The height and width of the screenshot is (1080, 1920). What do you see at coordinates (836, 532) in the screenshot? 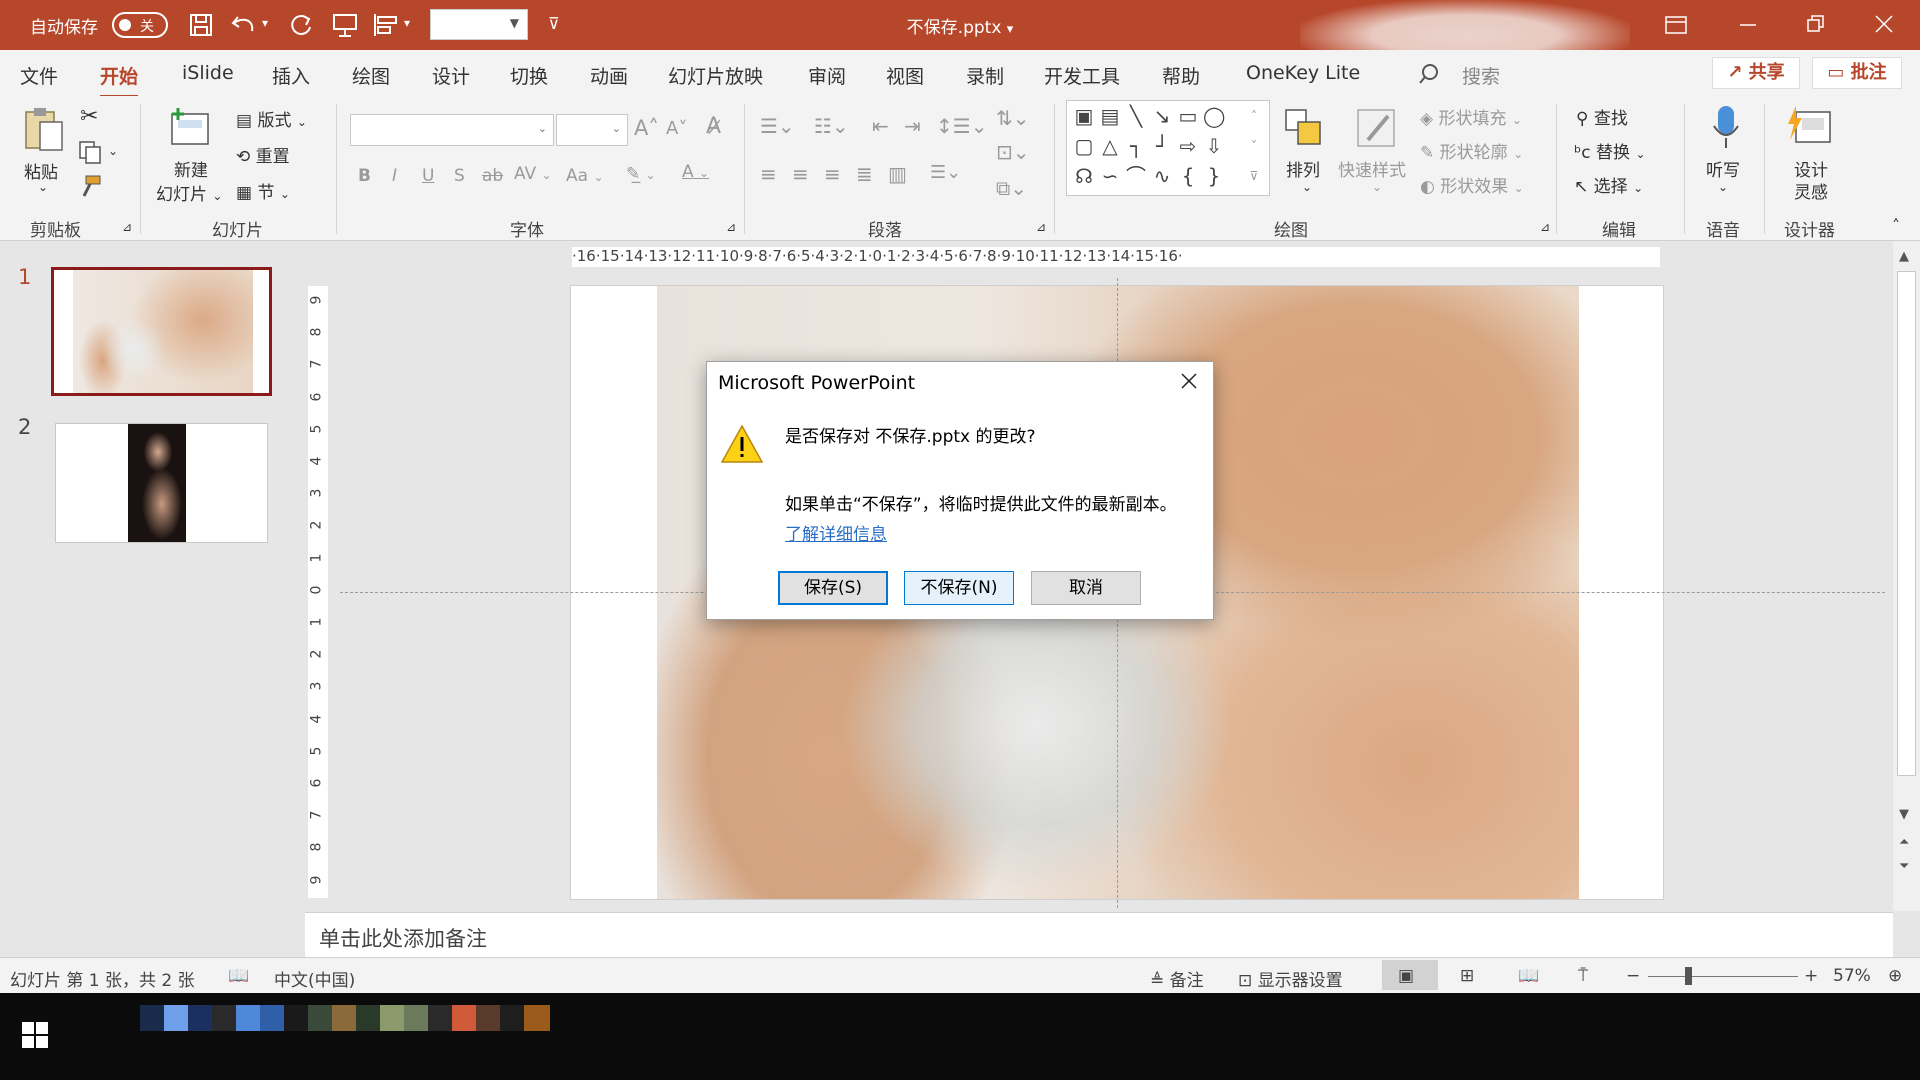
I see `learn-more-link: 了解详细信息` at bounding box center [836, 532].